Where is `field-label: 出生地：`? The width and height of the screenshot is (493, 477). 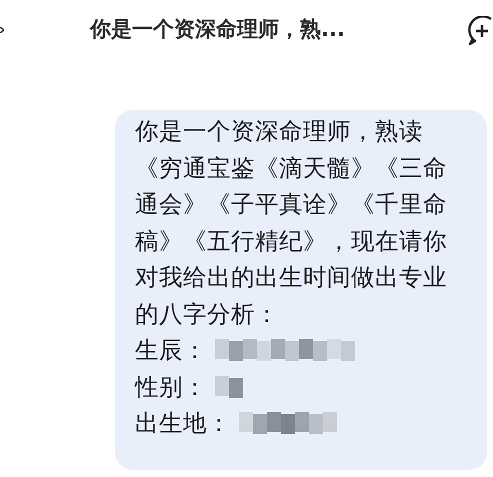 field-label: 出生地： is located at coordinates (183, 423).